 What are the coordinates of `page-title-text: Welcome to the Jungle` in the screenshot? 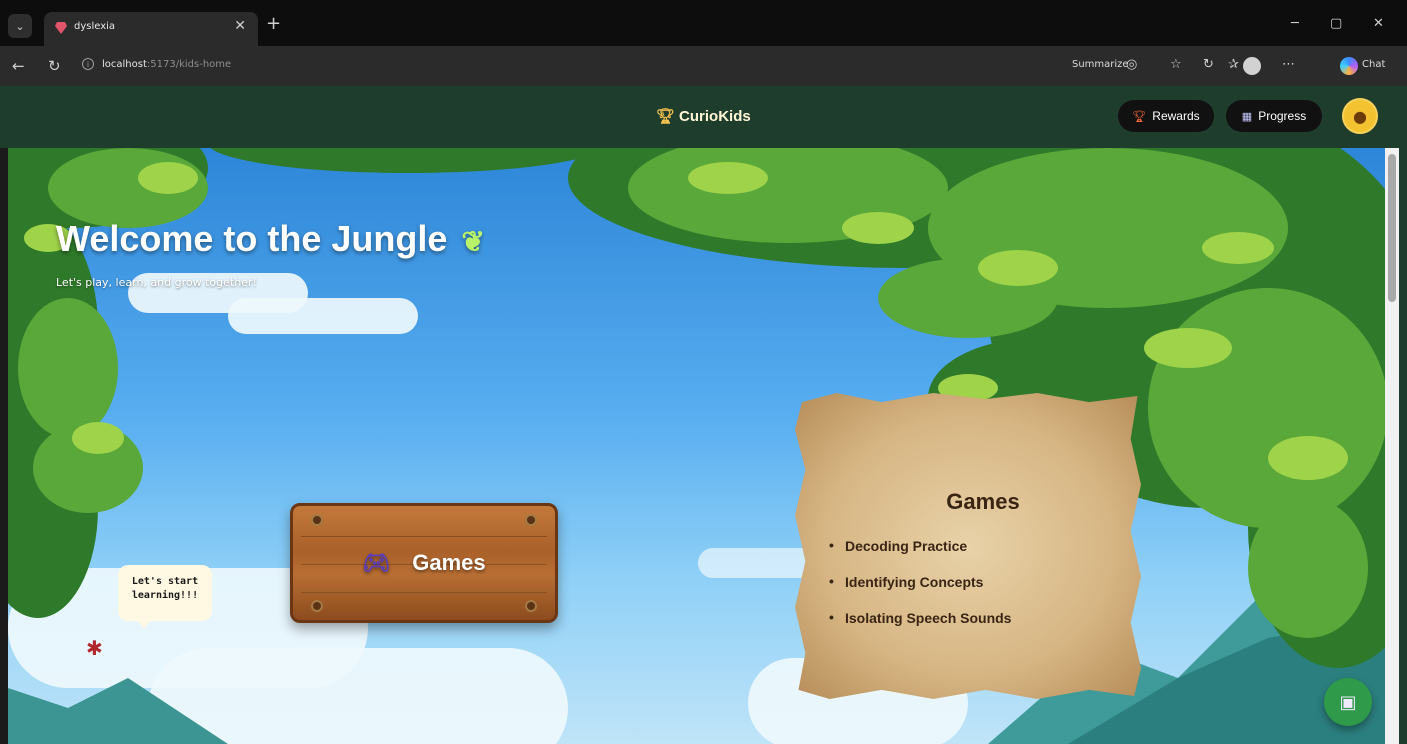 It's located at (252, 238).